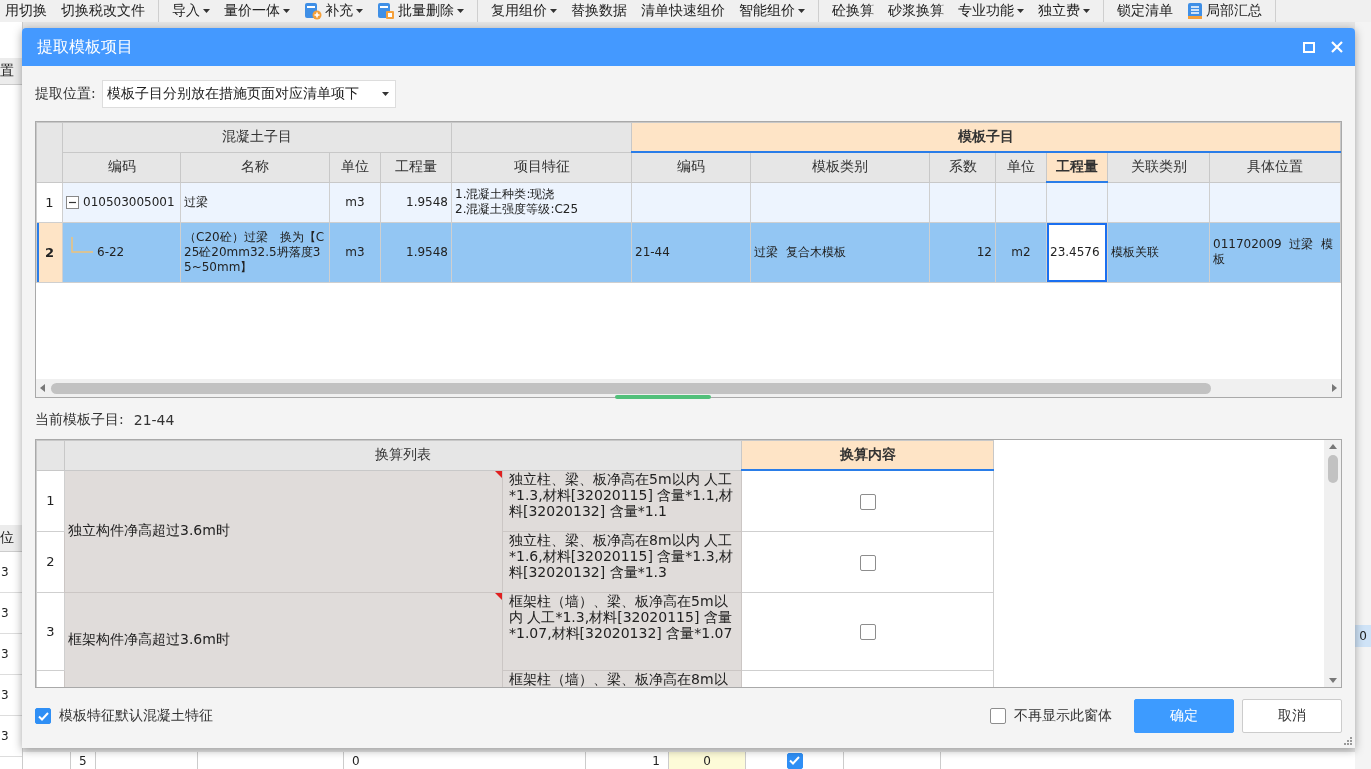 The height and width of the screenshot is (769, 1371). I want to click on table-cell: 12, so click(962, 252).